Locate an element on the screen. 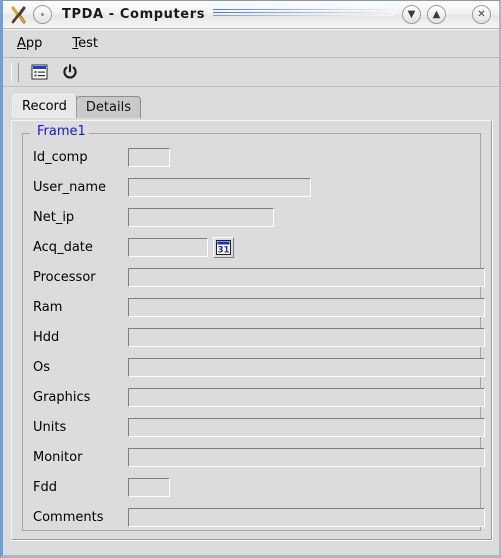 Image resolution: width=501 pixels, height=558 pixels. field-label: Processor is located at coordinates (64, 277).